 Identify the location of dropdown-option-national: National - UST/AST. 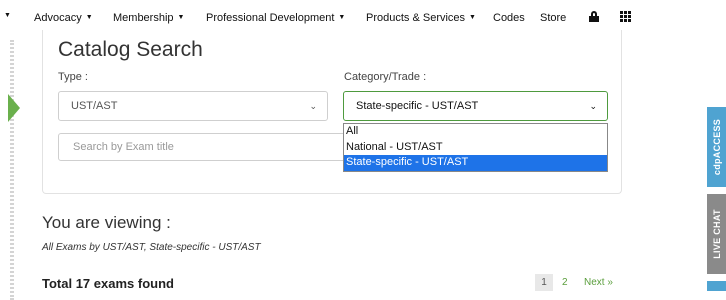
(475, 148).